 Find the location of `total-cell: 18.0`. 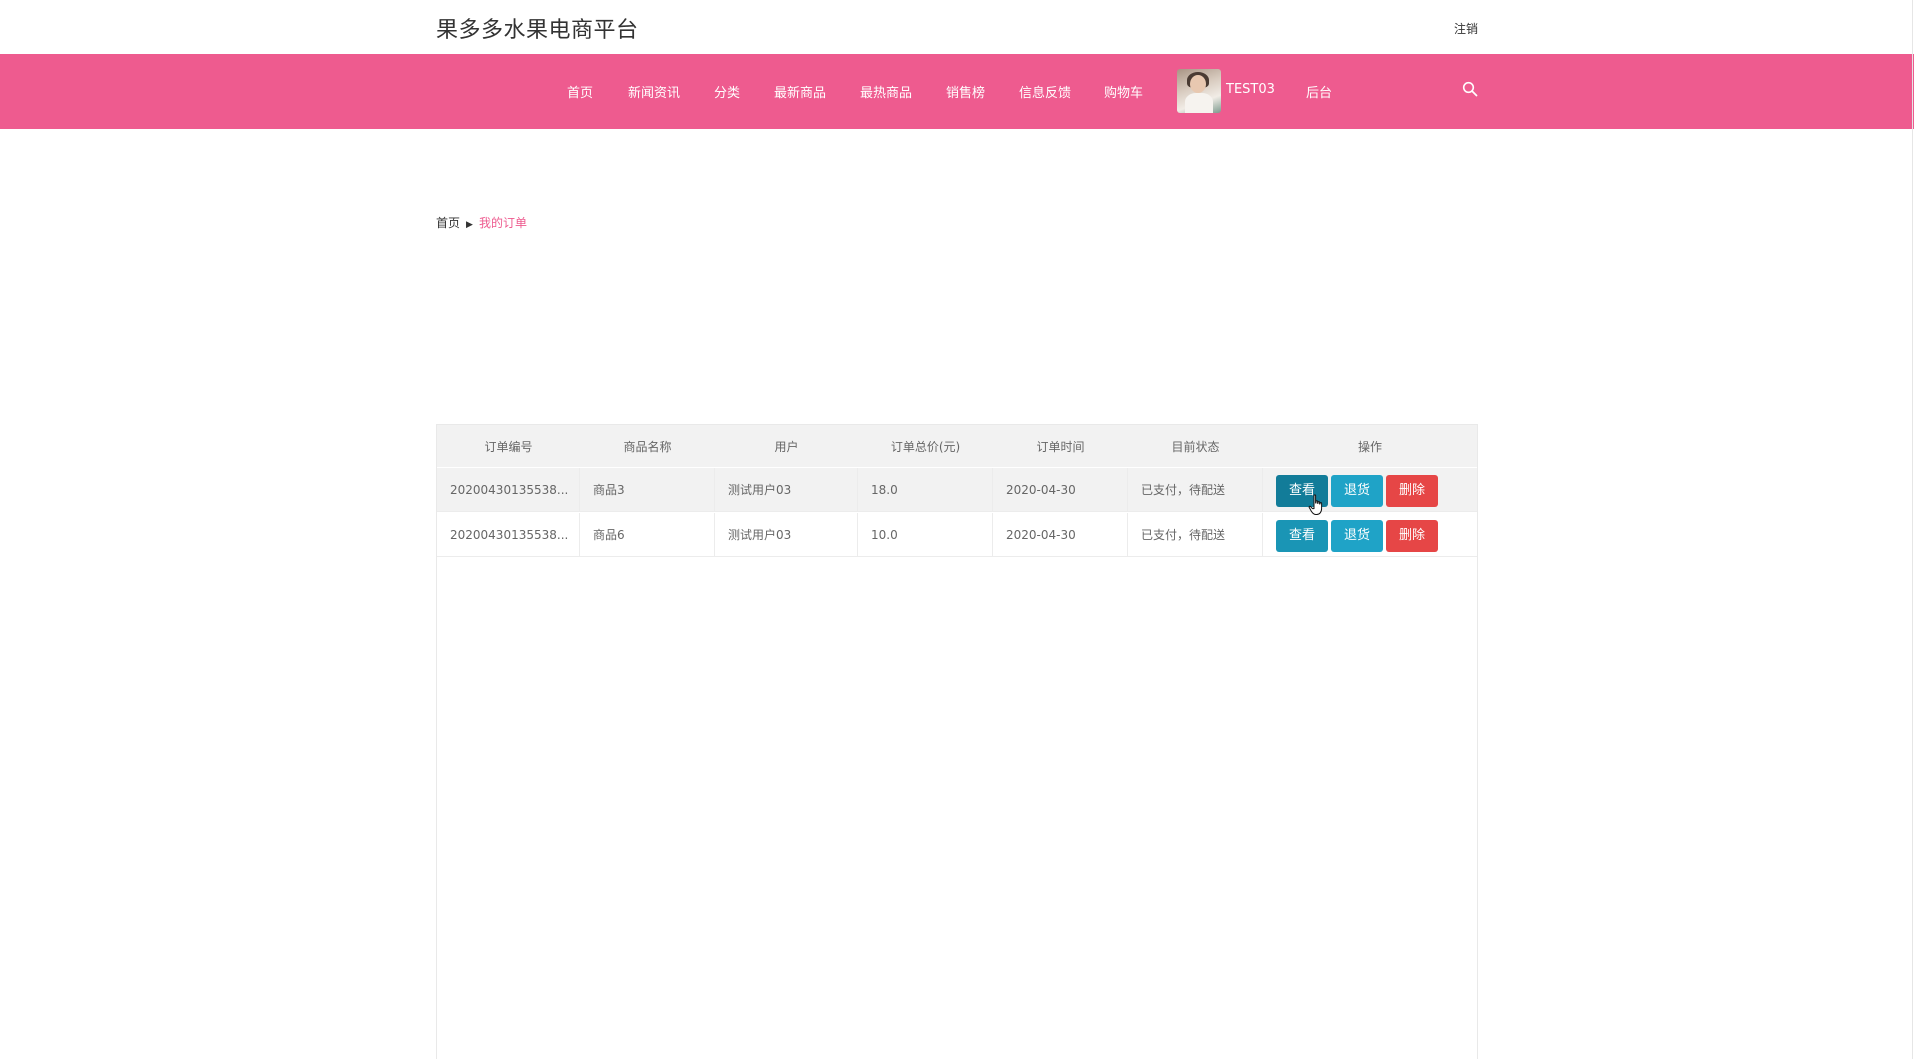

total-cell: 18.0 is located at coordinates (925, 490).